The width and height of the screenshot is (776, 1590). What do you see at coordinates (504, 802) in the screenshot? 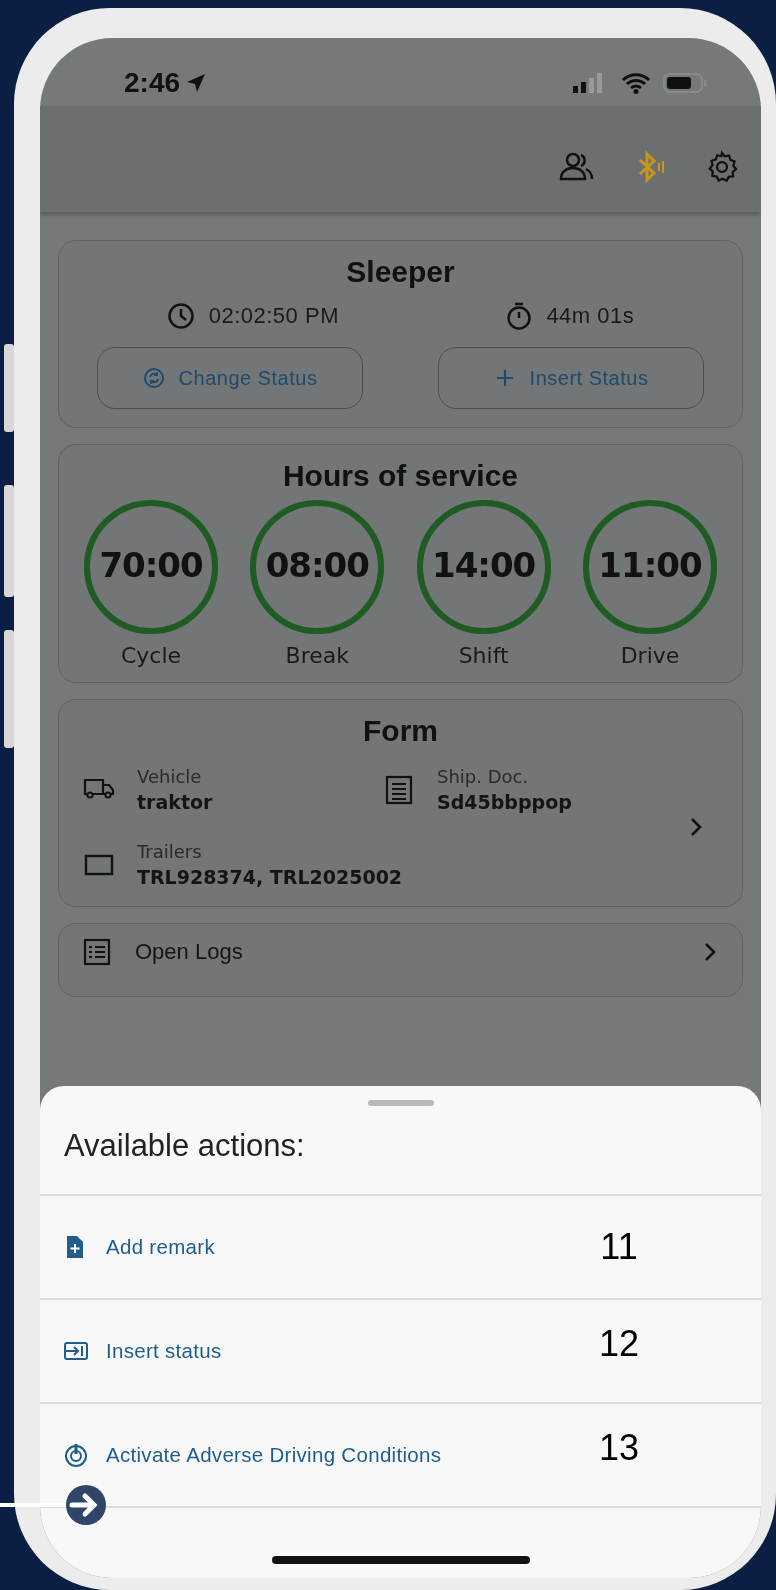
I see `field-value: Sd45bbppop` at bounding box center [504, 802].